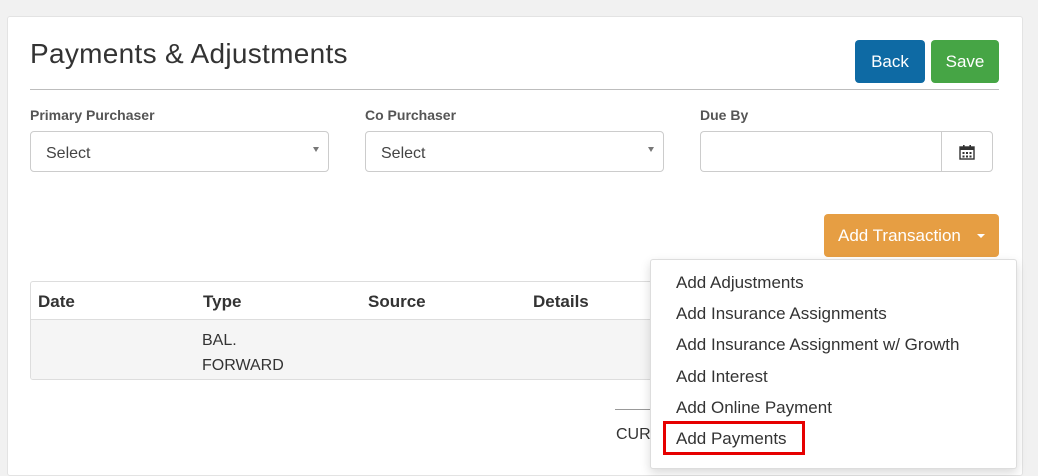  Describe the element at coordinates (724, 115) in the screenshot. I see `due-by-label: Due By` at that location.